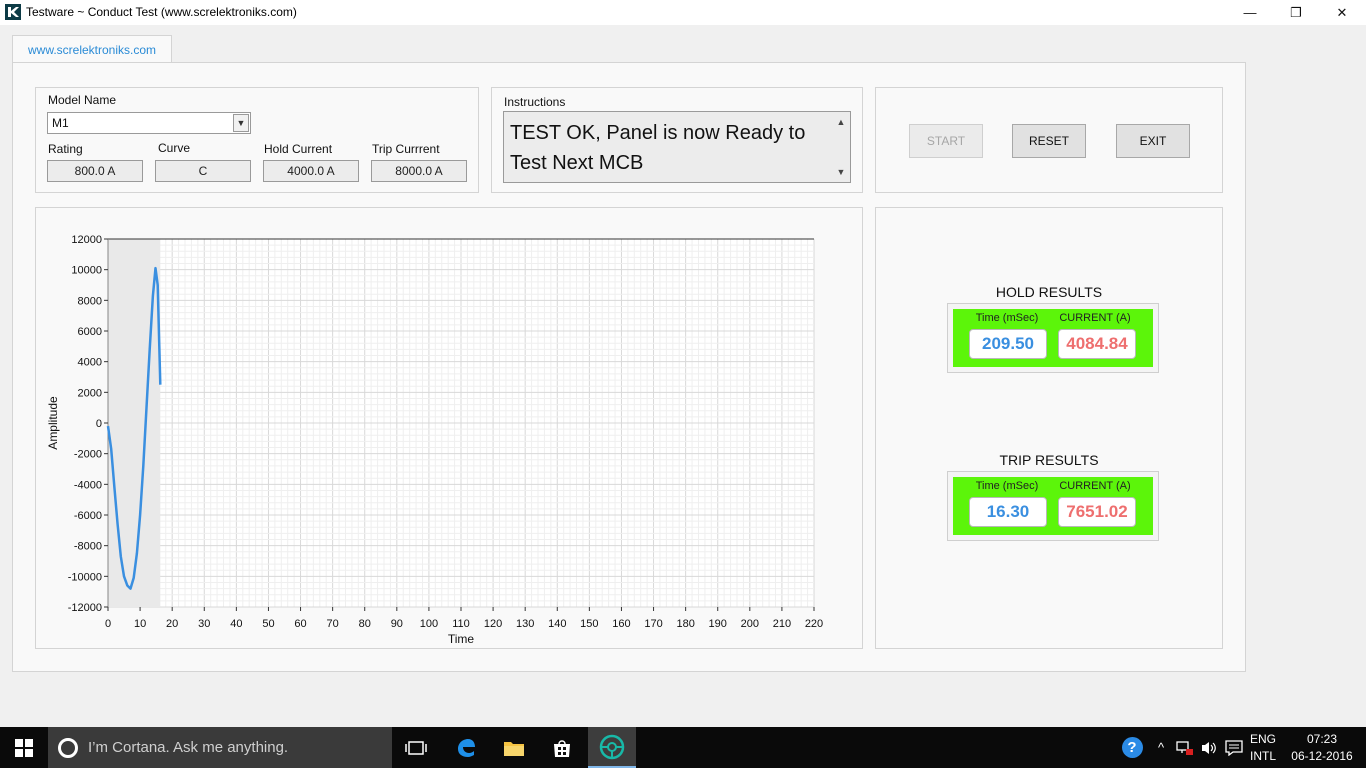 This screenshot has width=1366, height=768. Describe the element at coordinates (88, 455) in the screenshot. I see `y-tick-label: -2000` at that location.